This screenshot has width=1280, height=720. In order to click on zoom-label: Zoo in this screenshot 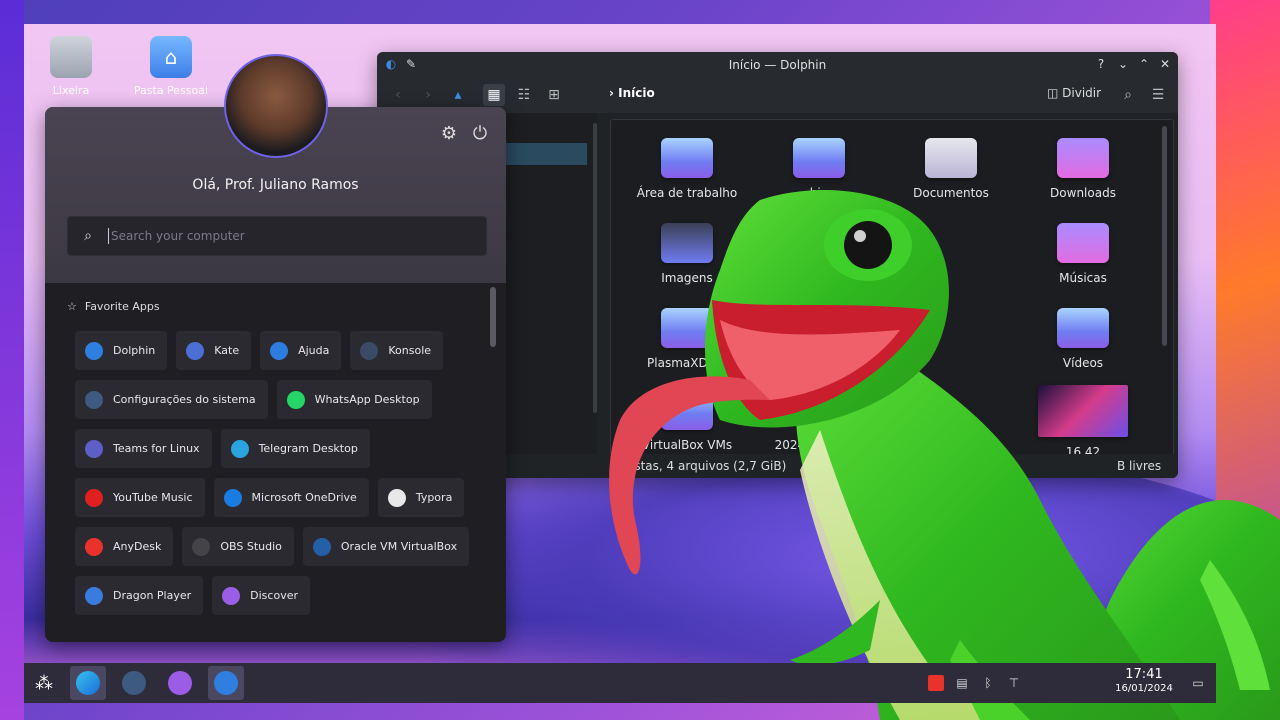, I will do `click(863, 466)`.